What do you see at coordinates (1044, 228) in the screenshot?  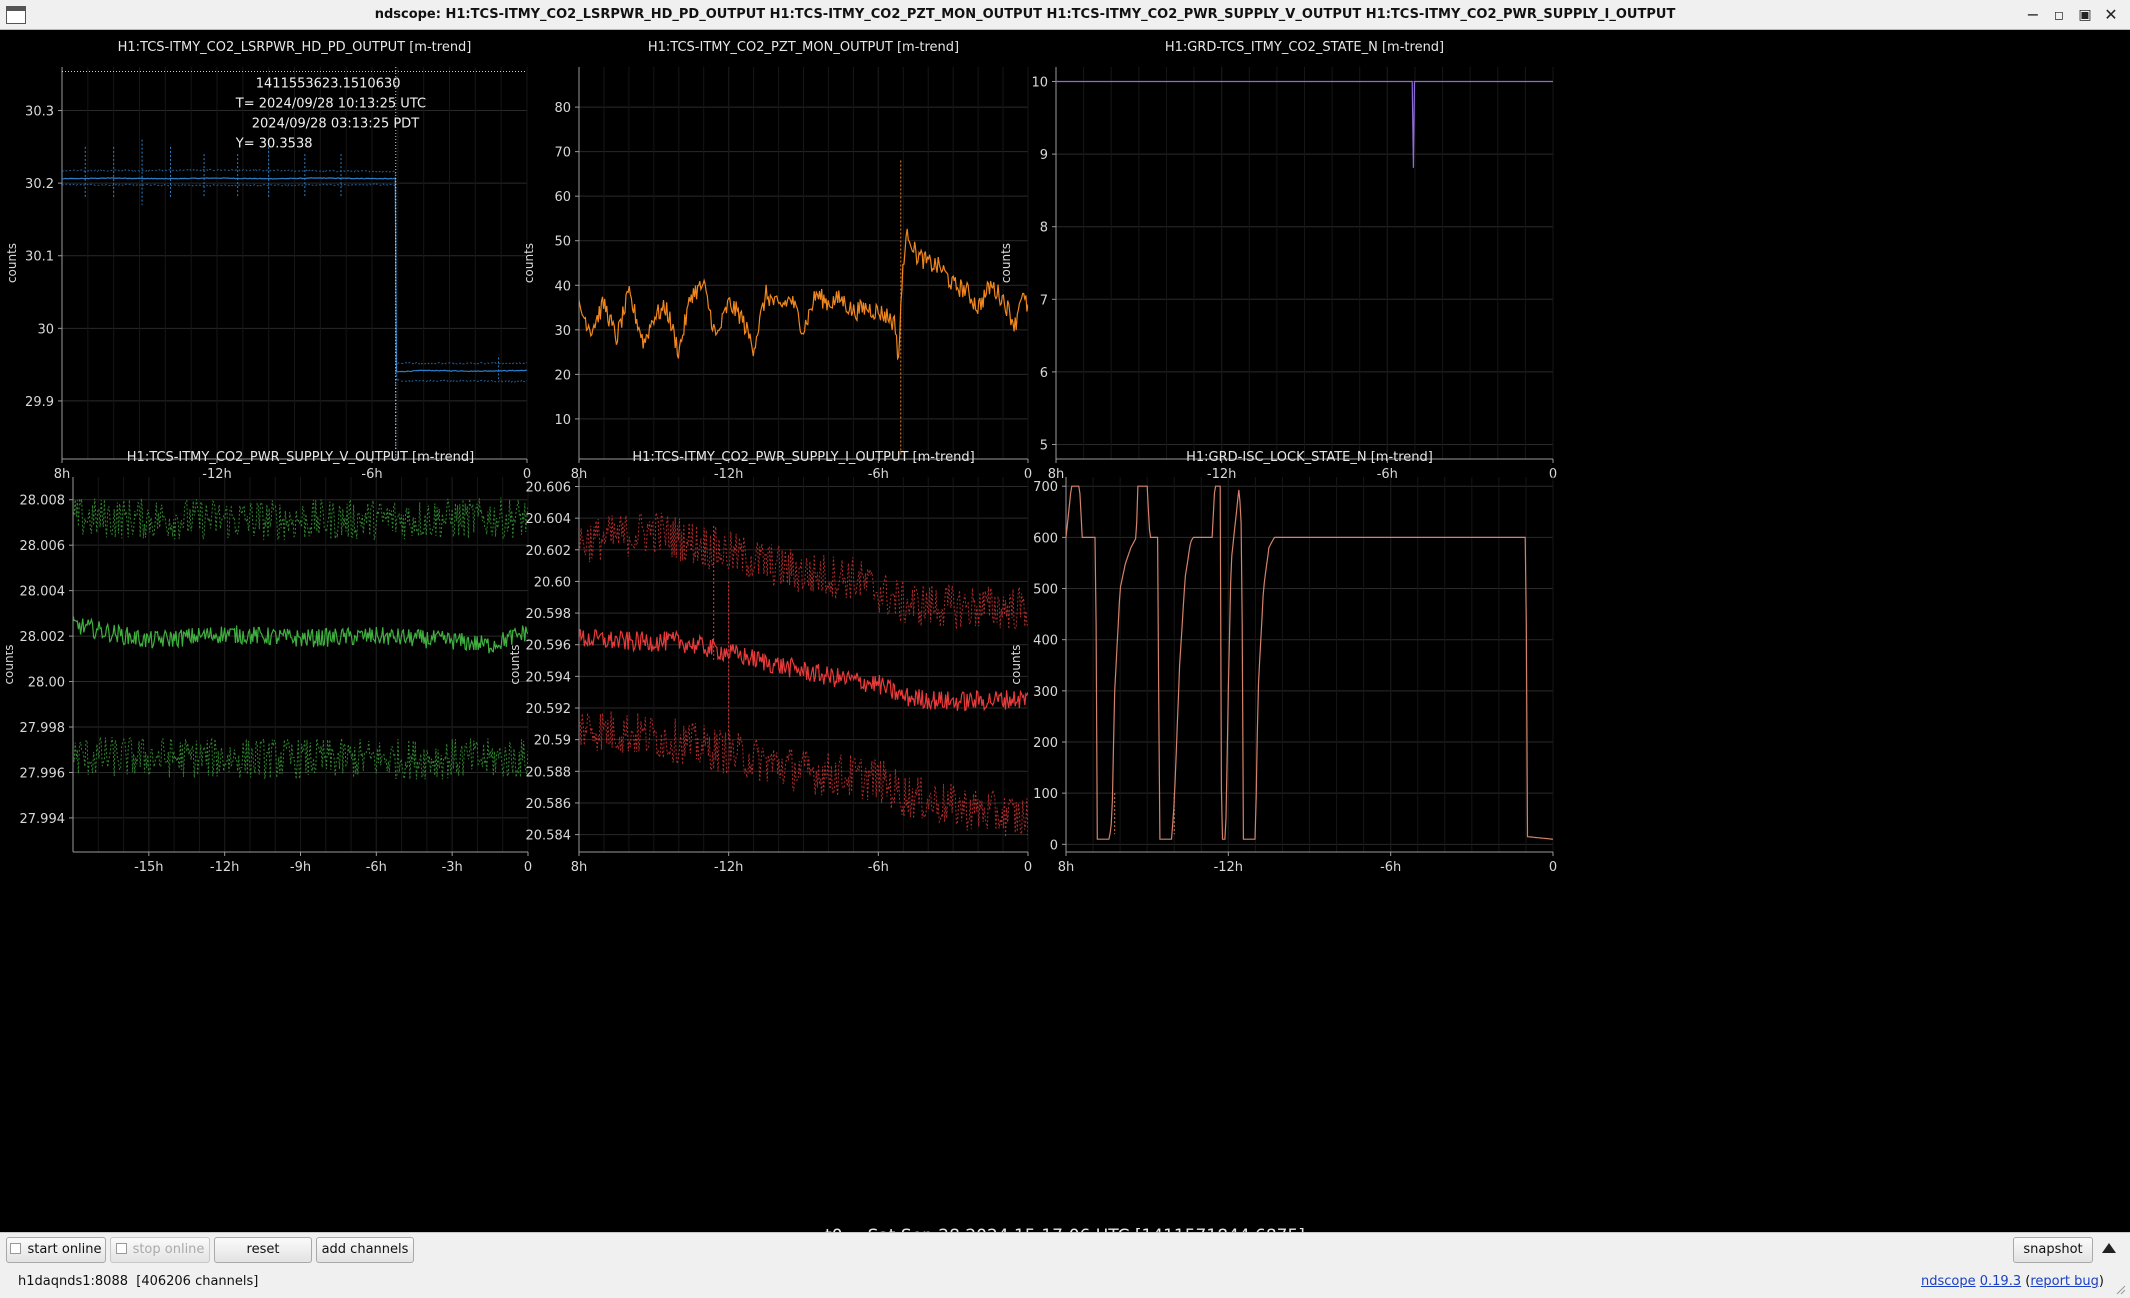 I see `y-tick-label: 8` at bounding box center [1044, 228].